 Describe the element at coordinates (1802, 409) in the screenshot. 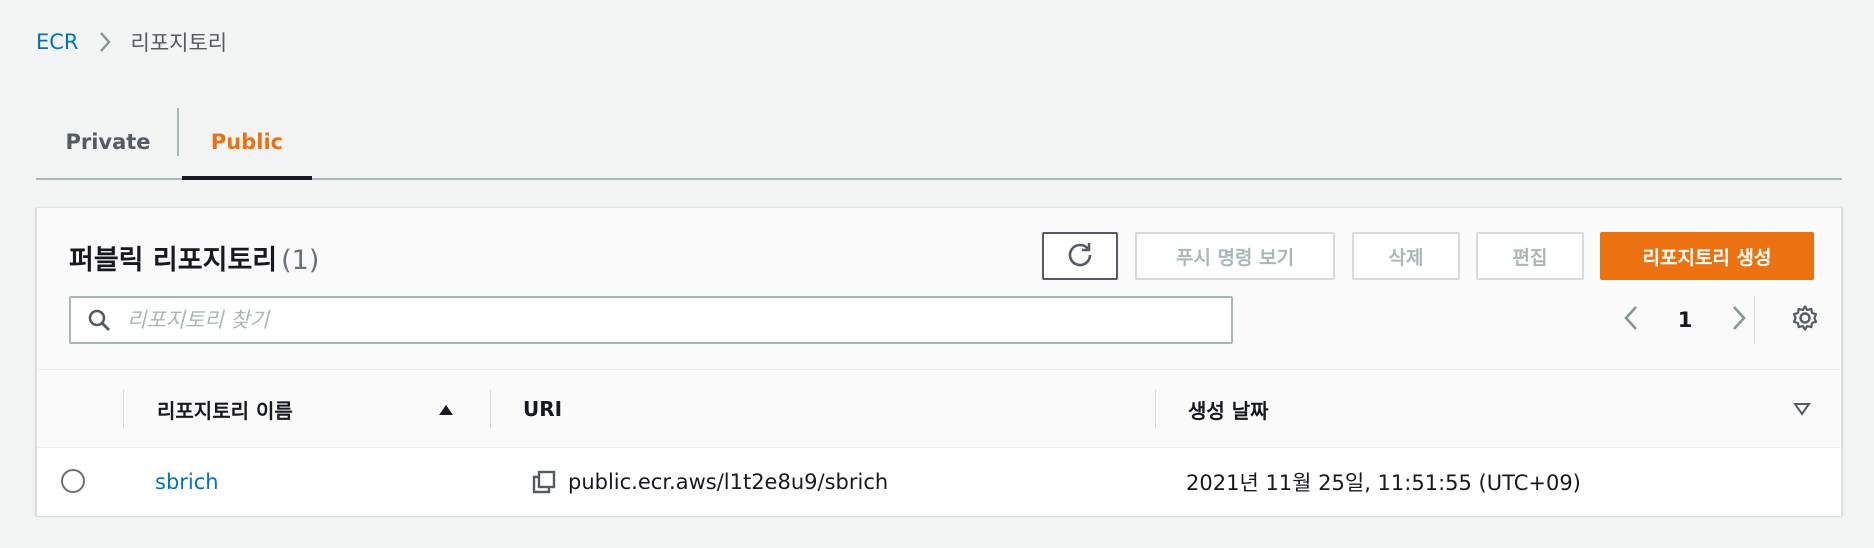

I see `caret-down-icon` at that location.